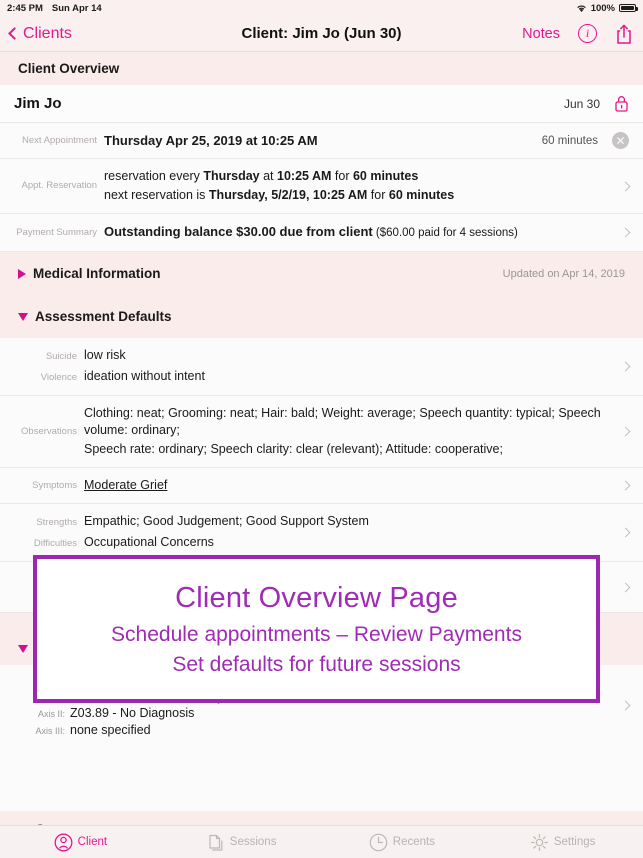 The height and width of the screenshot is (858, 643). What do you see at coordinates (63, 842) in the screenshot?
I see `person-circle-icon` at bounding box center [63, 842].